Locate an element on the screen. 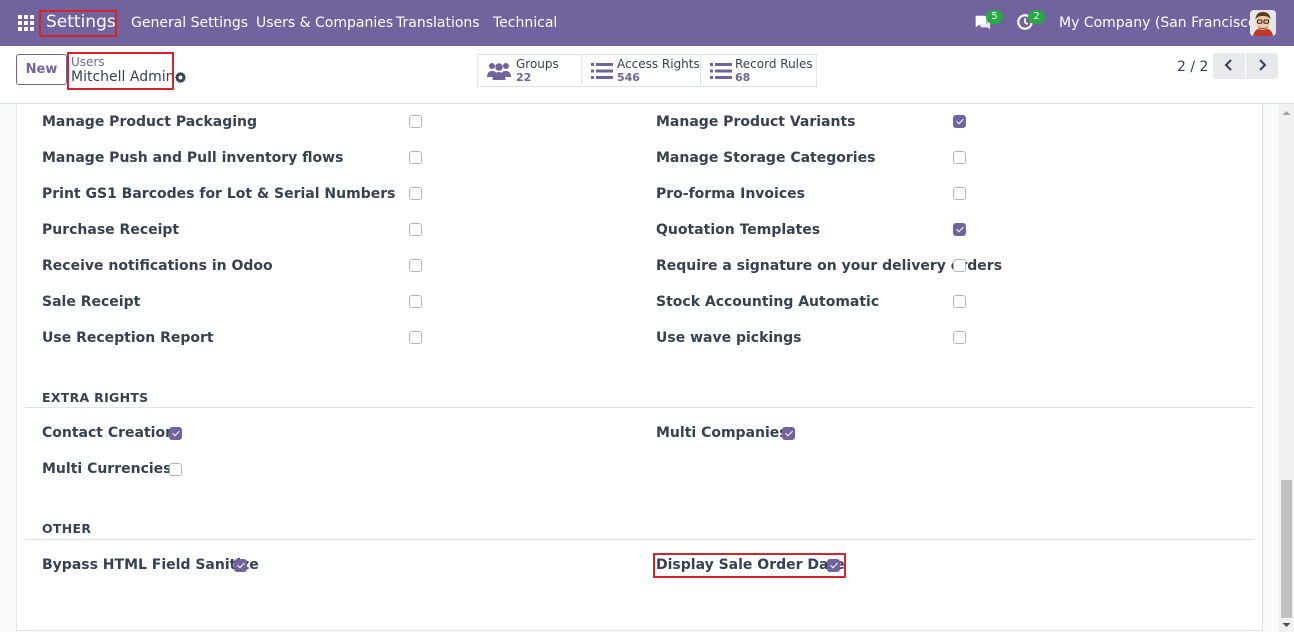  breadcrumb: Users Mitchell Admin is located at coordinates (121, 71).